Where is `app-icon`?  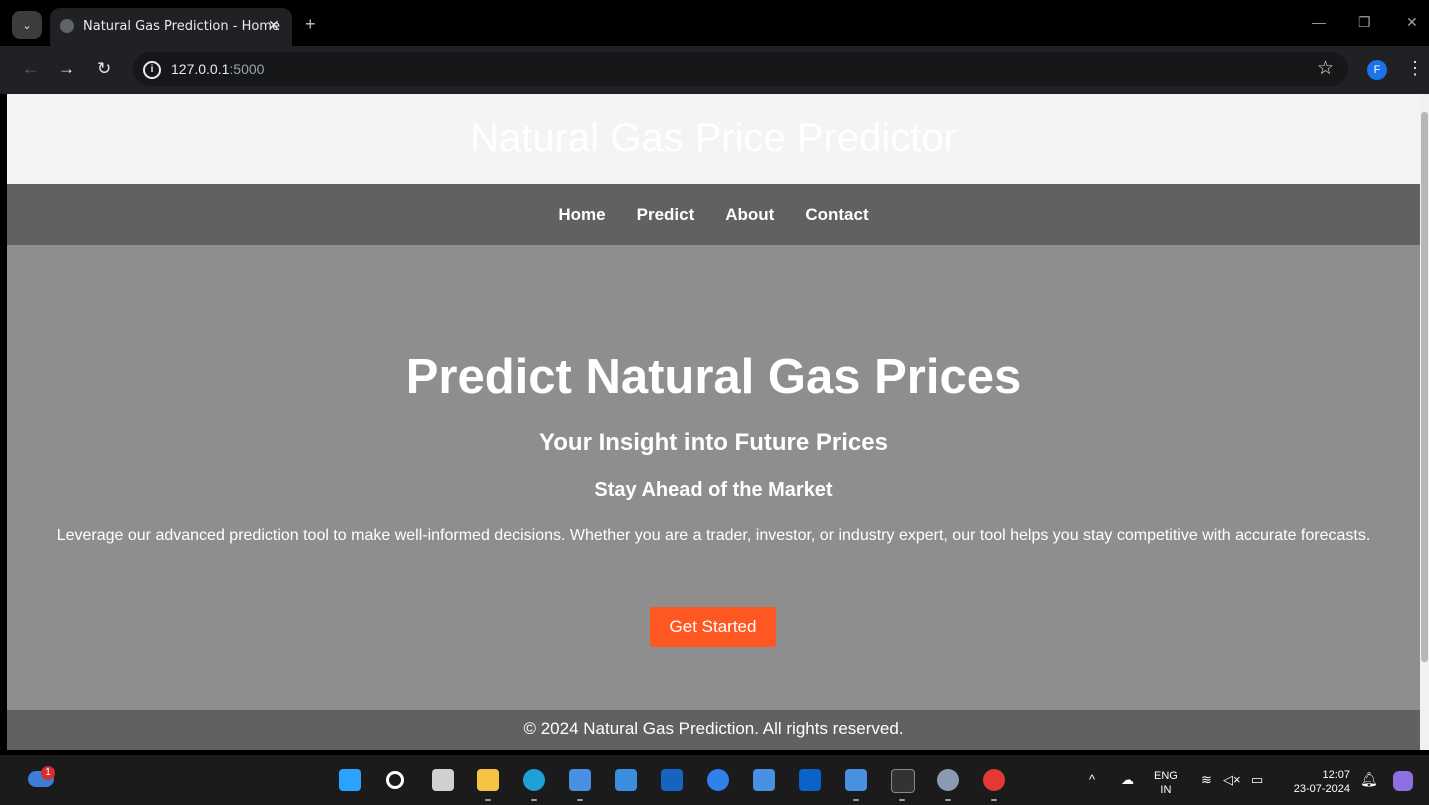 app-icon is located at coordinates (580, 780).